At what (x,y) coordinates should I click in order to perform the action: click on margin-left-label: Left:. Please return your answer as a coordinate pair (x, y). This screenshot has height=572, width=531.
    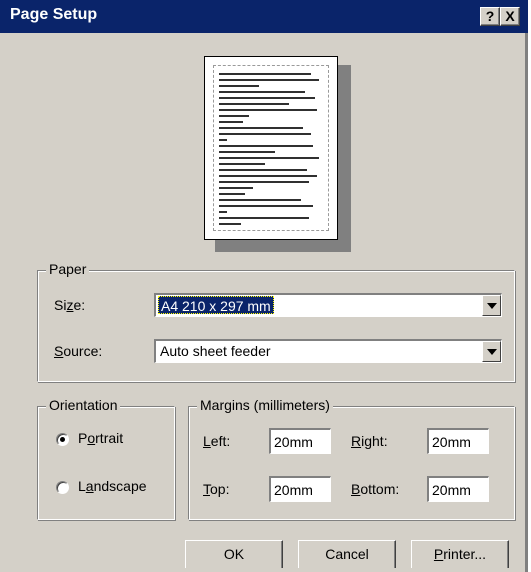
    Looking at the image, I should click on (217, 441).